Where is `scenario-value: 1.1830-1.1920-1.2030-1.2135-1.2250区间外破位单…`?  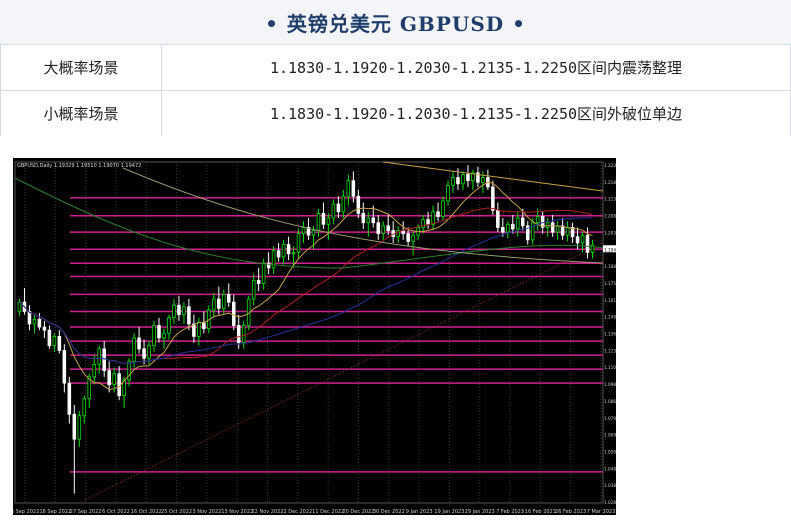 scenario-value: 1.1830-1.1920-1.2030-1.2135-1.2250区间外破位单… is located at coordinates (476, 113).